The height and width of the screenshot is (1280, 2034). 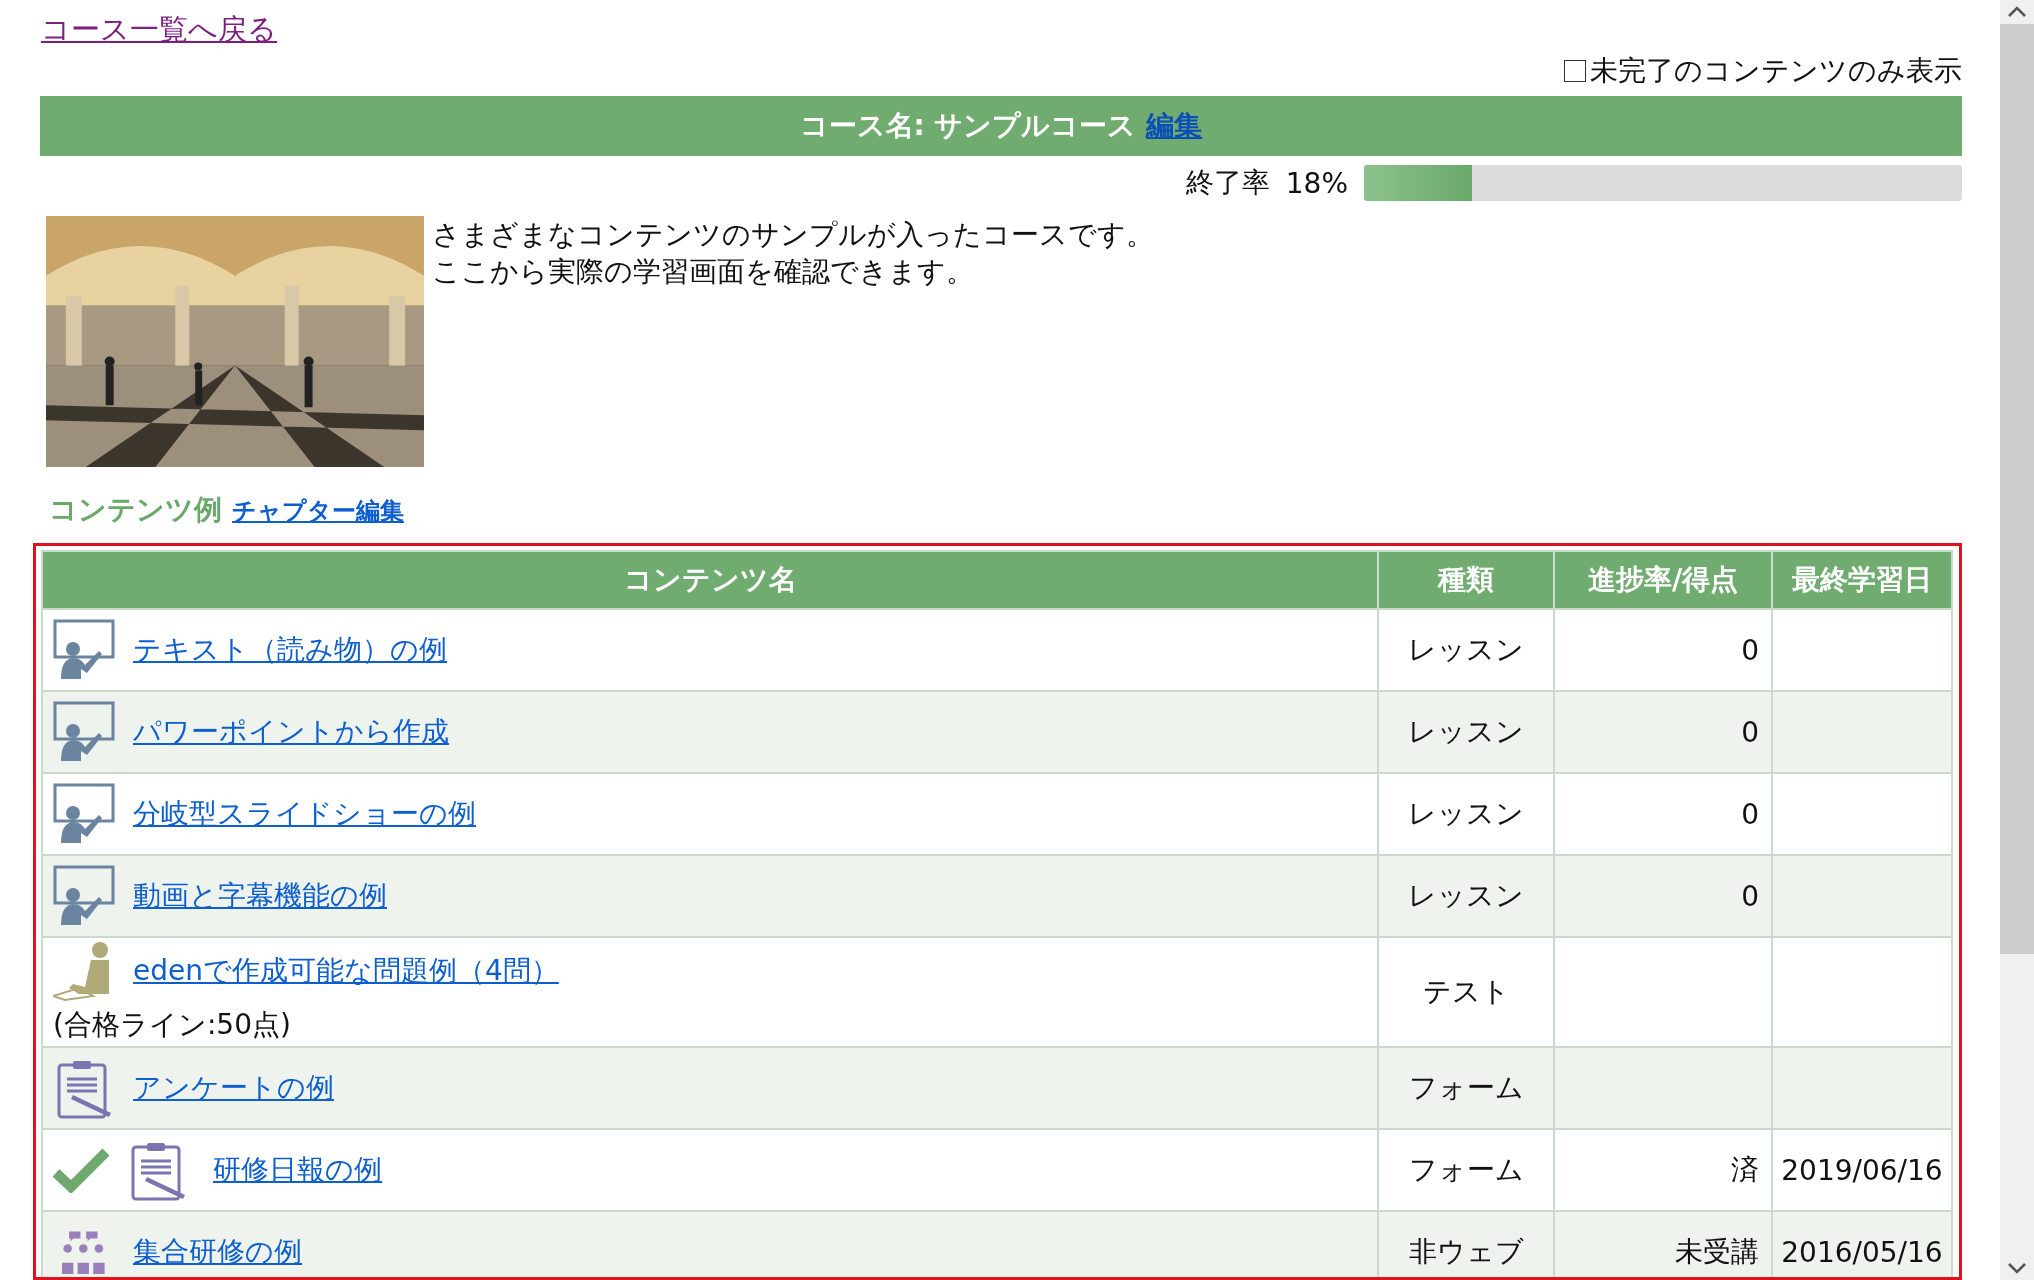 What do you see at coordinates (1862, 580) in the screenshot?
I see `column-header: 最終学習日` at bounding box center [1862, 580].